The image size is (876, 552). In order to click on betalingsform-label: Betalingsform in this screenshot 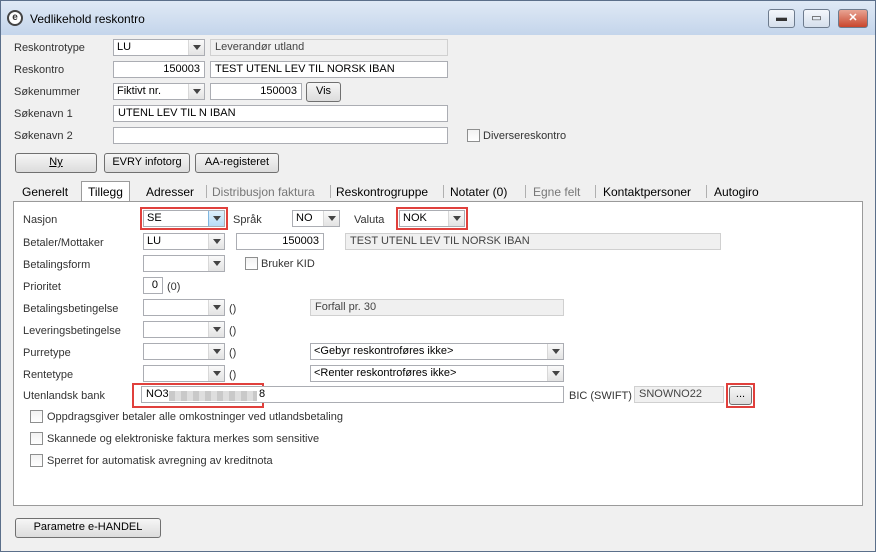, I will do `click(57, 265)`.